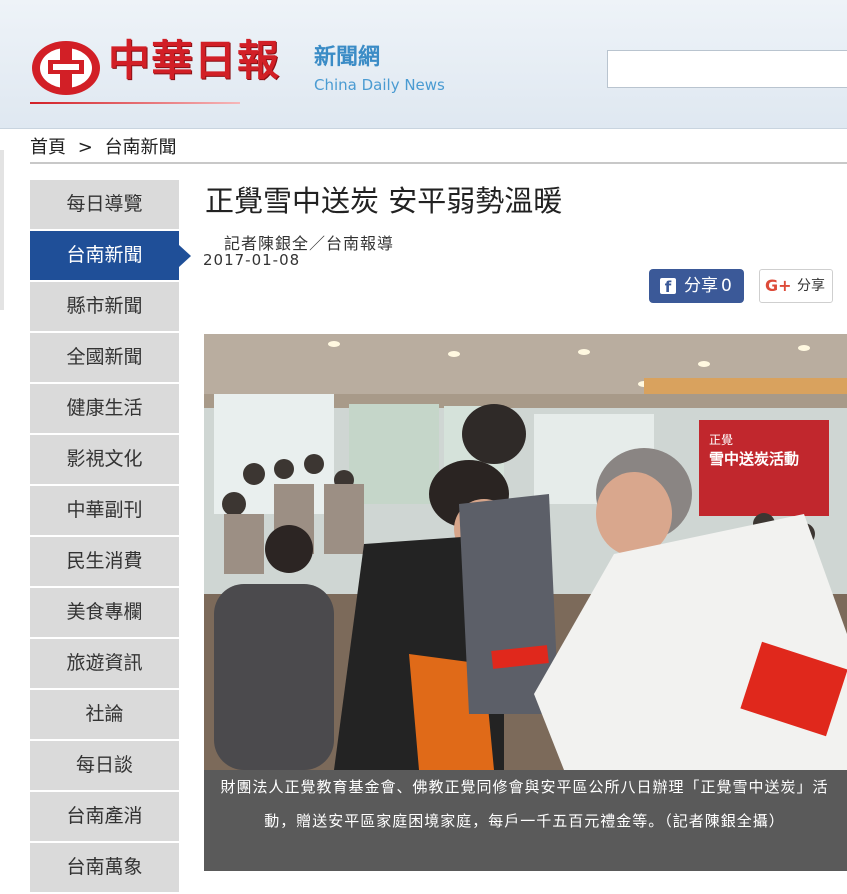 This screenshot has height=894, width=847. Describe the element at coordinates (110, 255) in the screenshot. I see `sidebar-item-tainan-news: 台南新聞` at that location.